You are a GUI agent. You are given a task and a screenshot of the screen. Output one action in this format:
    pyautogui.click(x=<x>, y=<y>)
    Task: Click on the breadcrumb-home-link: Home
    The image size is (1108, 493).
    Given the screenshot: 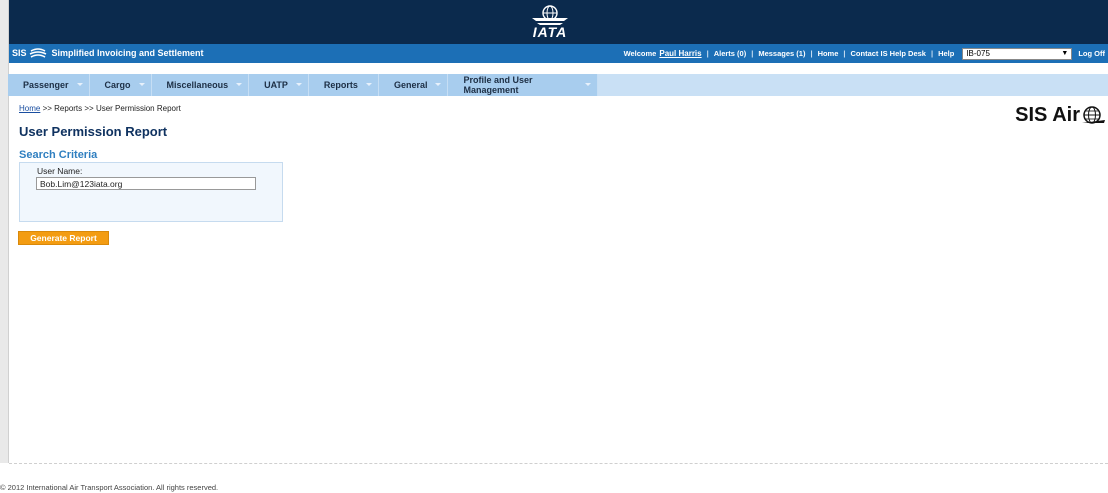 What is the action you would take?
    pyautogui.click(x=29, y=108)
    